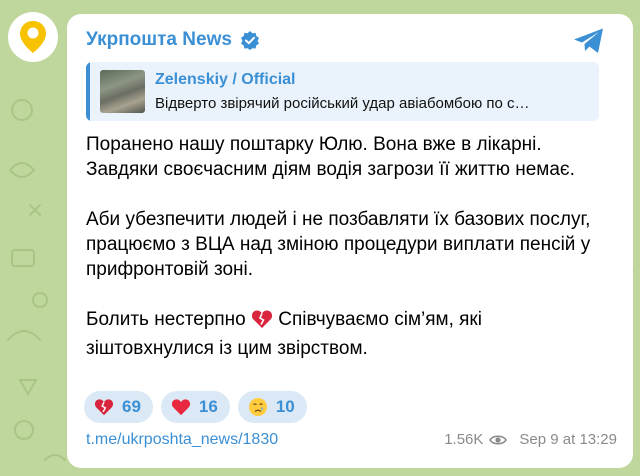 The width and height of the screenshot is (640, 476). Describe the element at coordinates (166, 319) in the screenshot. I see `message-text-fragment: Болить нестерпно` at that location.